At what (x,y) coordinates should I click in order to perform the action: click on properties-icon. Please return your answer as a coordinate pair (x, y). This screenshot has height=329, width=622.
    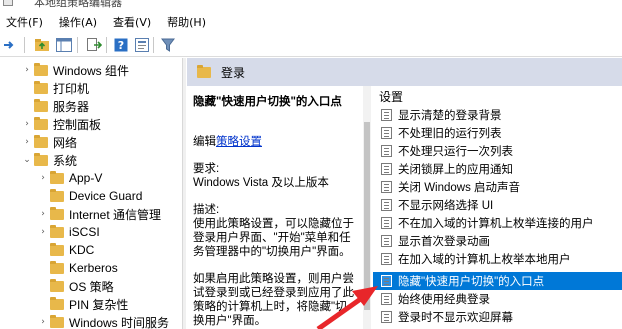
    Looking at the image, I should click on (142, 45).